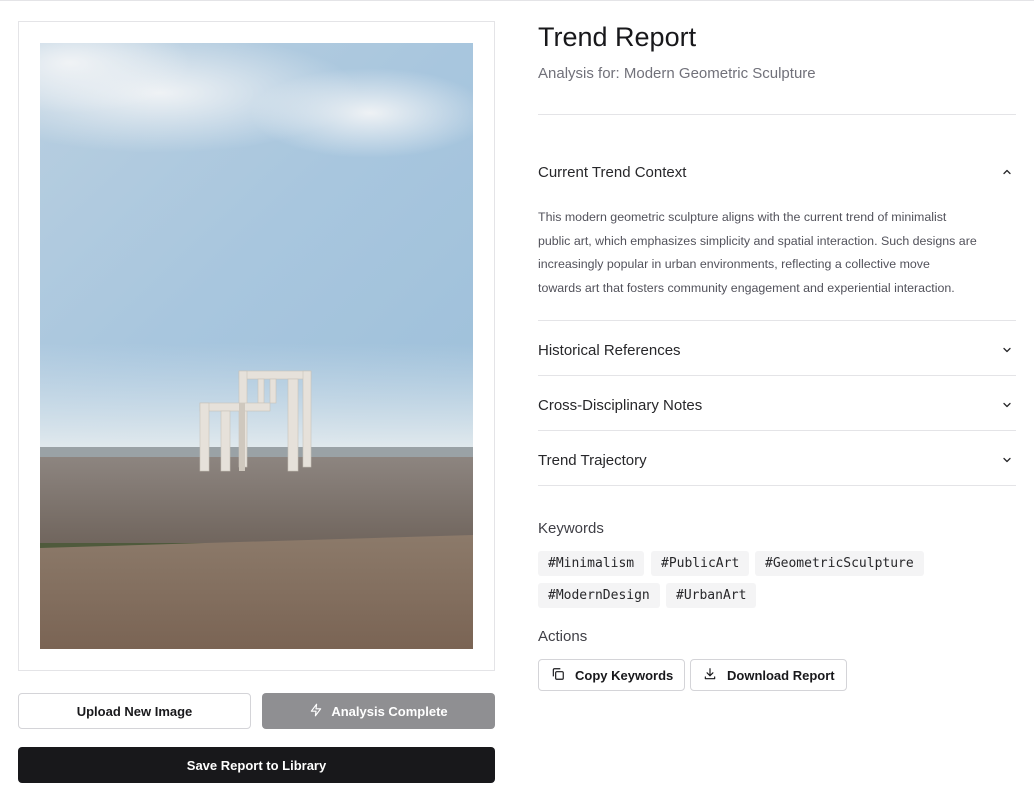 The width and height of the screenshot is (1034, 804). What do you see at coordinates (389, 711) in the screenshot?
I see `analysis-complete-label: Analysis Complete` at bounding box center [389, 711].